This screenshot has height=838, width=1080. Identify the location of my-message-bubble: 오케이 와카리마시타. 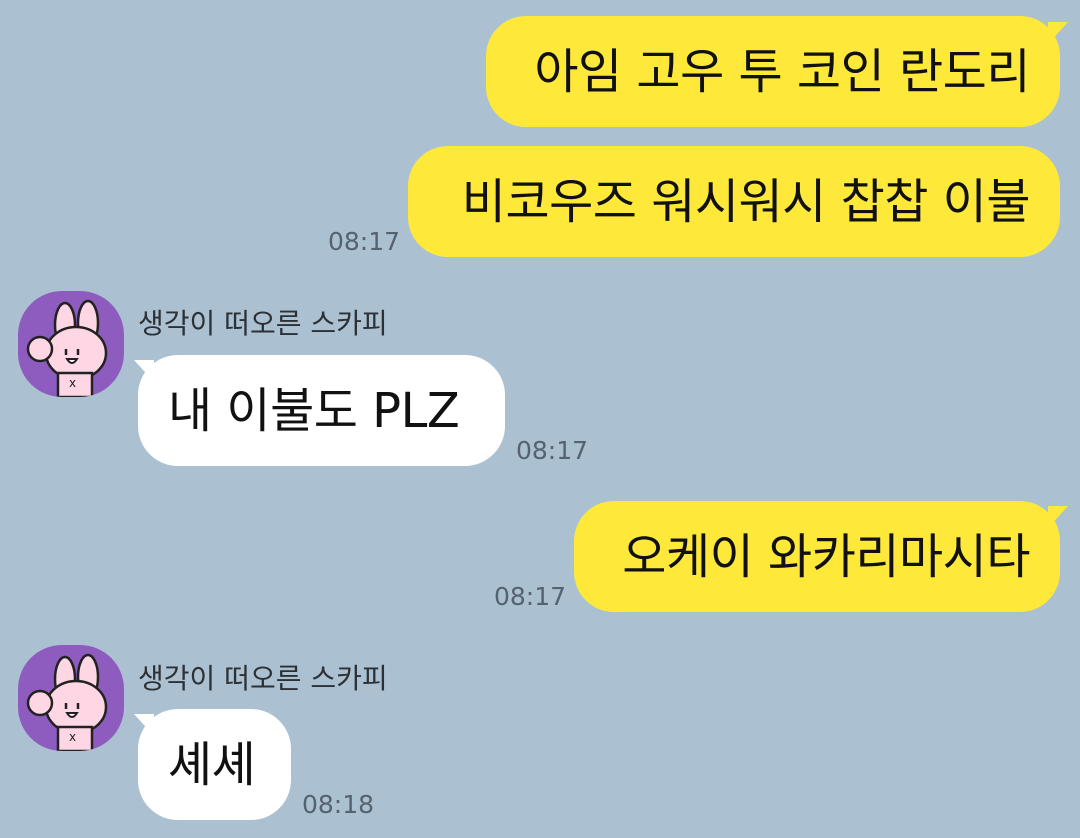
(817, 556).